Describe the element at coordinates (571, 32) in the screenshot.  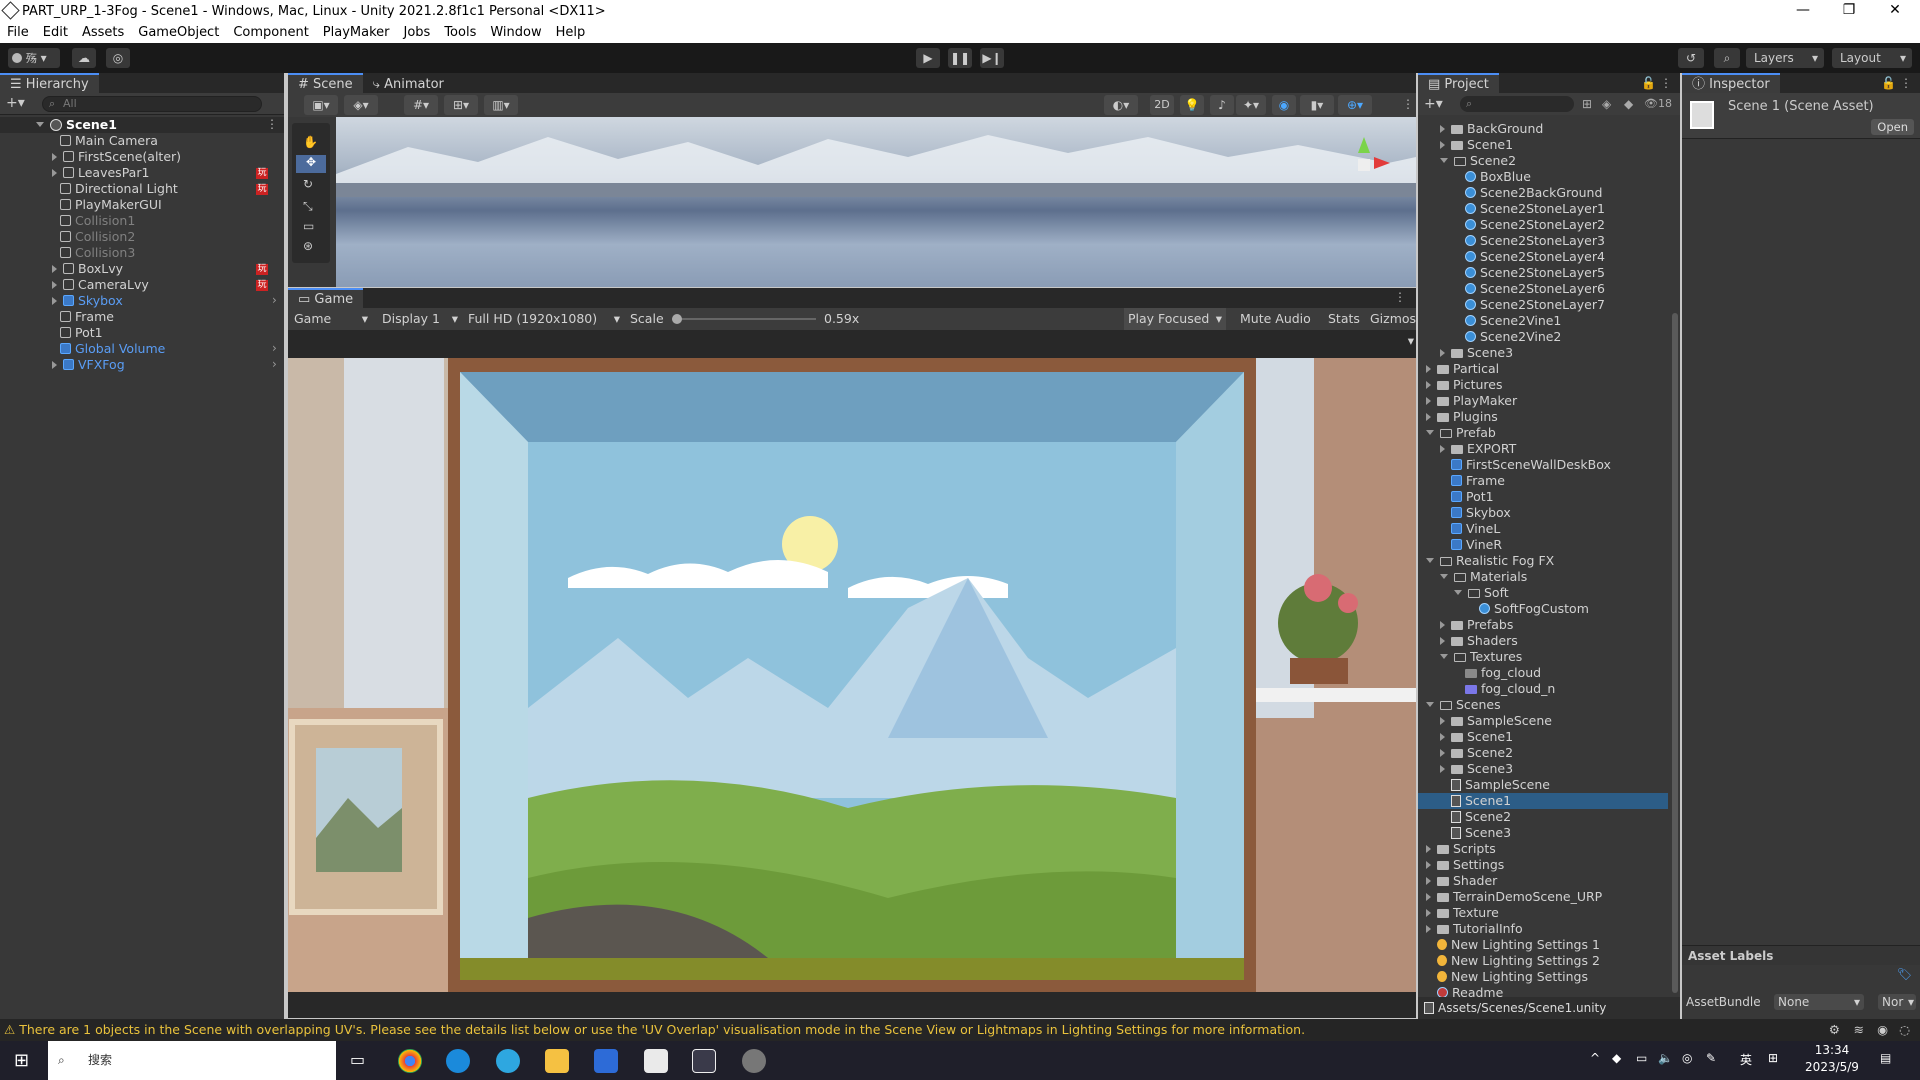
I see `menu-help: Help` at that location.